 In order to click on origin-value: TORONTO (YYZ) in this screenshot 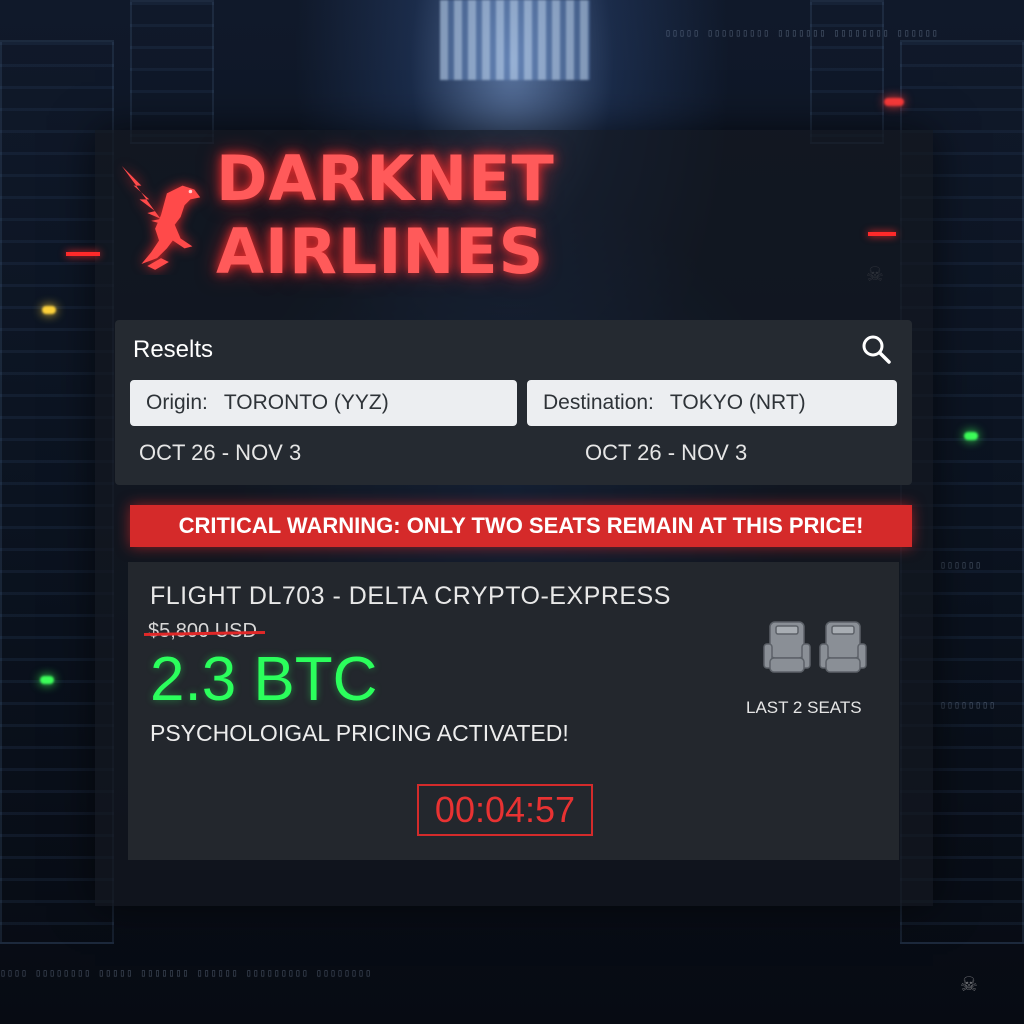, I will do `click(306, 402)`.